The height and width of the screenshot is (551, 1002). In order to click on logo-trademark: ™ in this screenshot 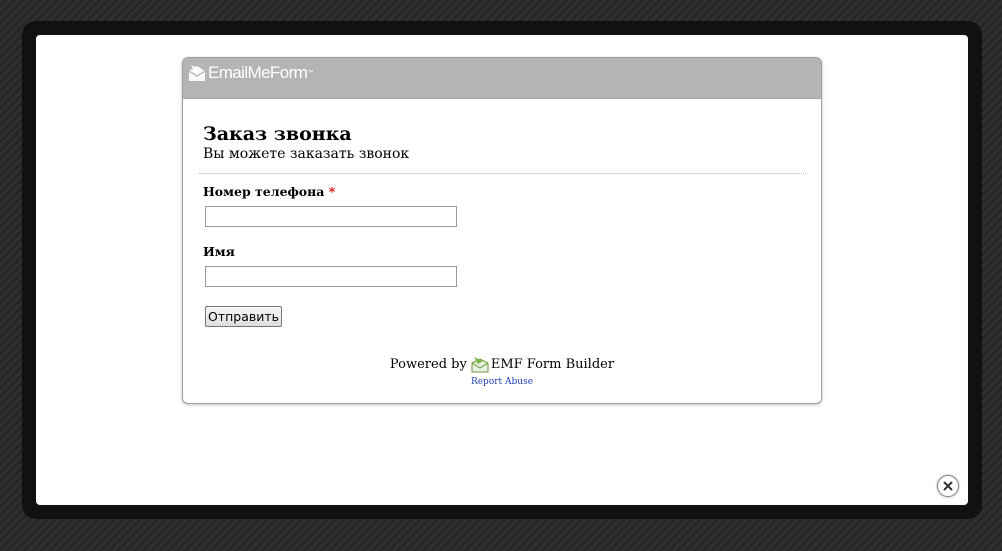, I will do `click(310, 73)`.